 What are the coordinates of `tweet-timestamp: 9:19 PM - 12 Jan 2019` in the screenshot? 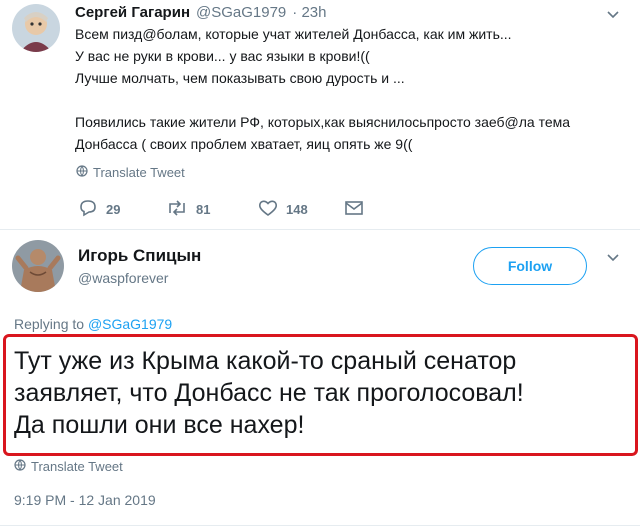 It's located at (85, 500).